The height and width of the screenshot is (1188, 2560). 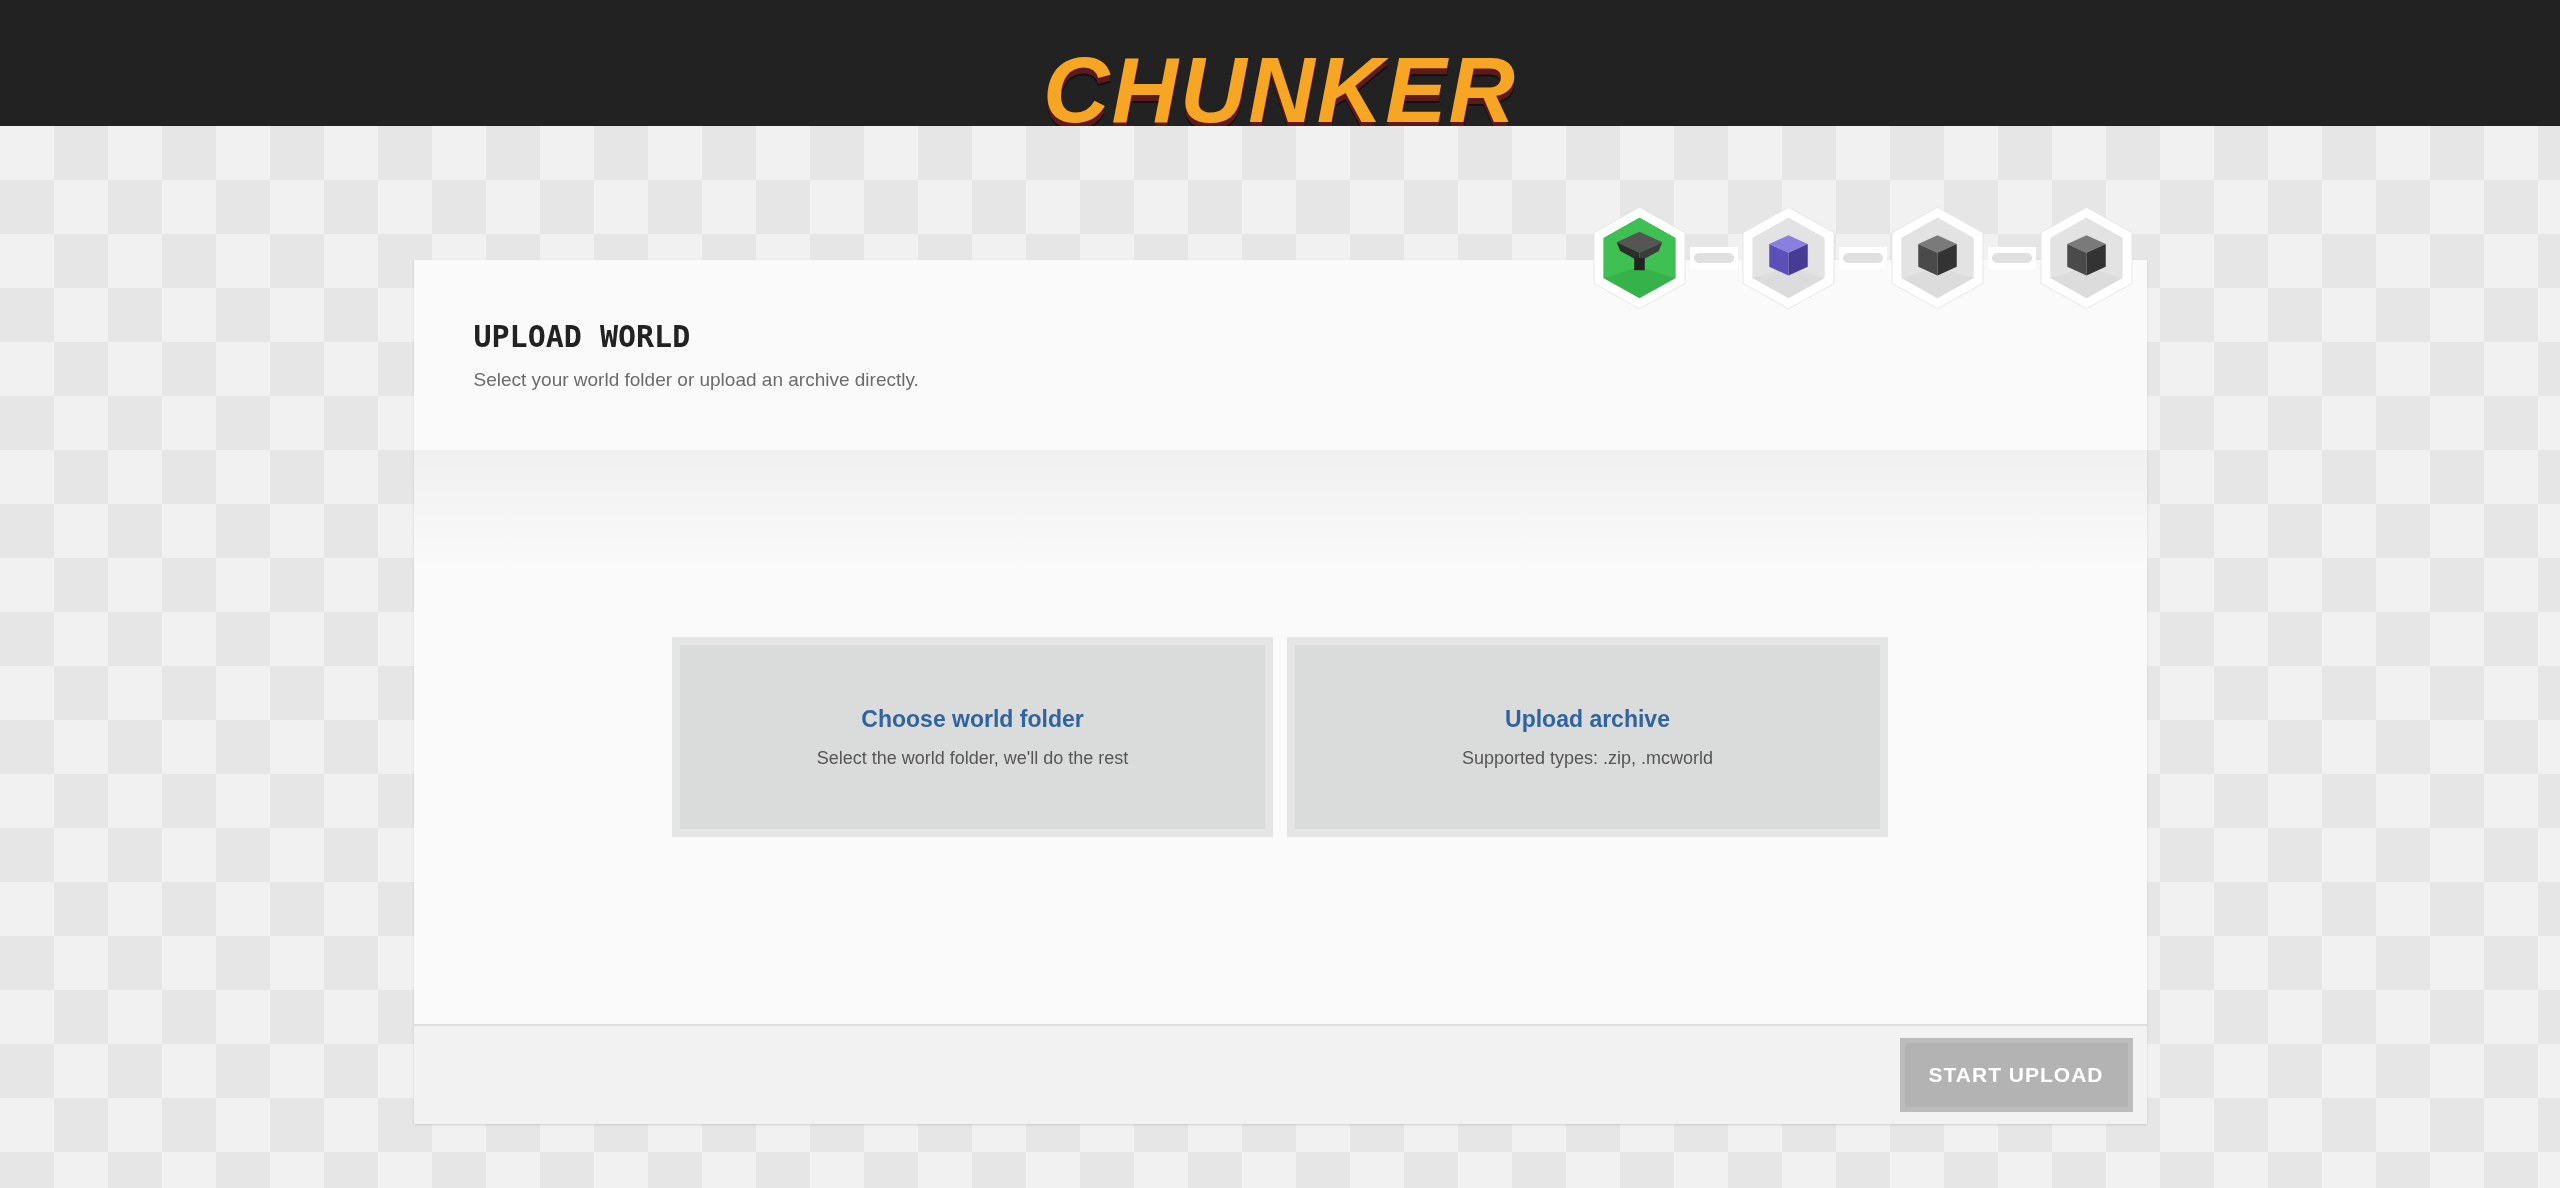 What do you see at coordinates (1639, 251) in the screenshot?
I see `hopper-icon` at bounding box center [1639, 251].